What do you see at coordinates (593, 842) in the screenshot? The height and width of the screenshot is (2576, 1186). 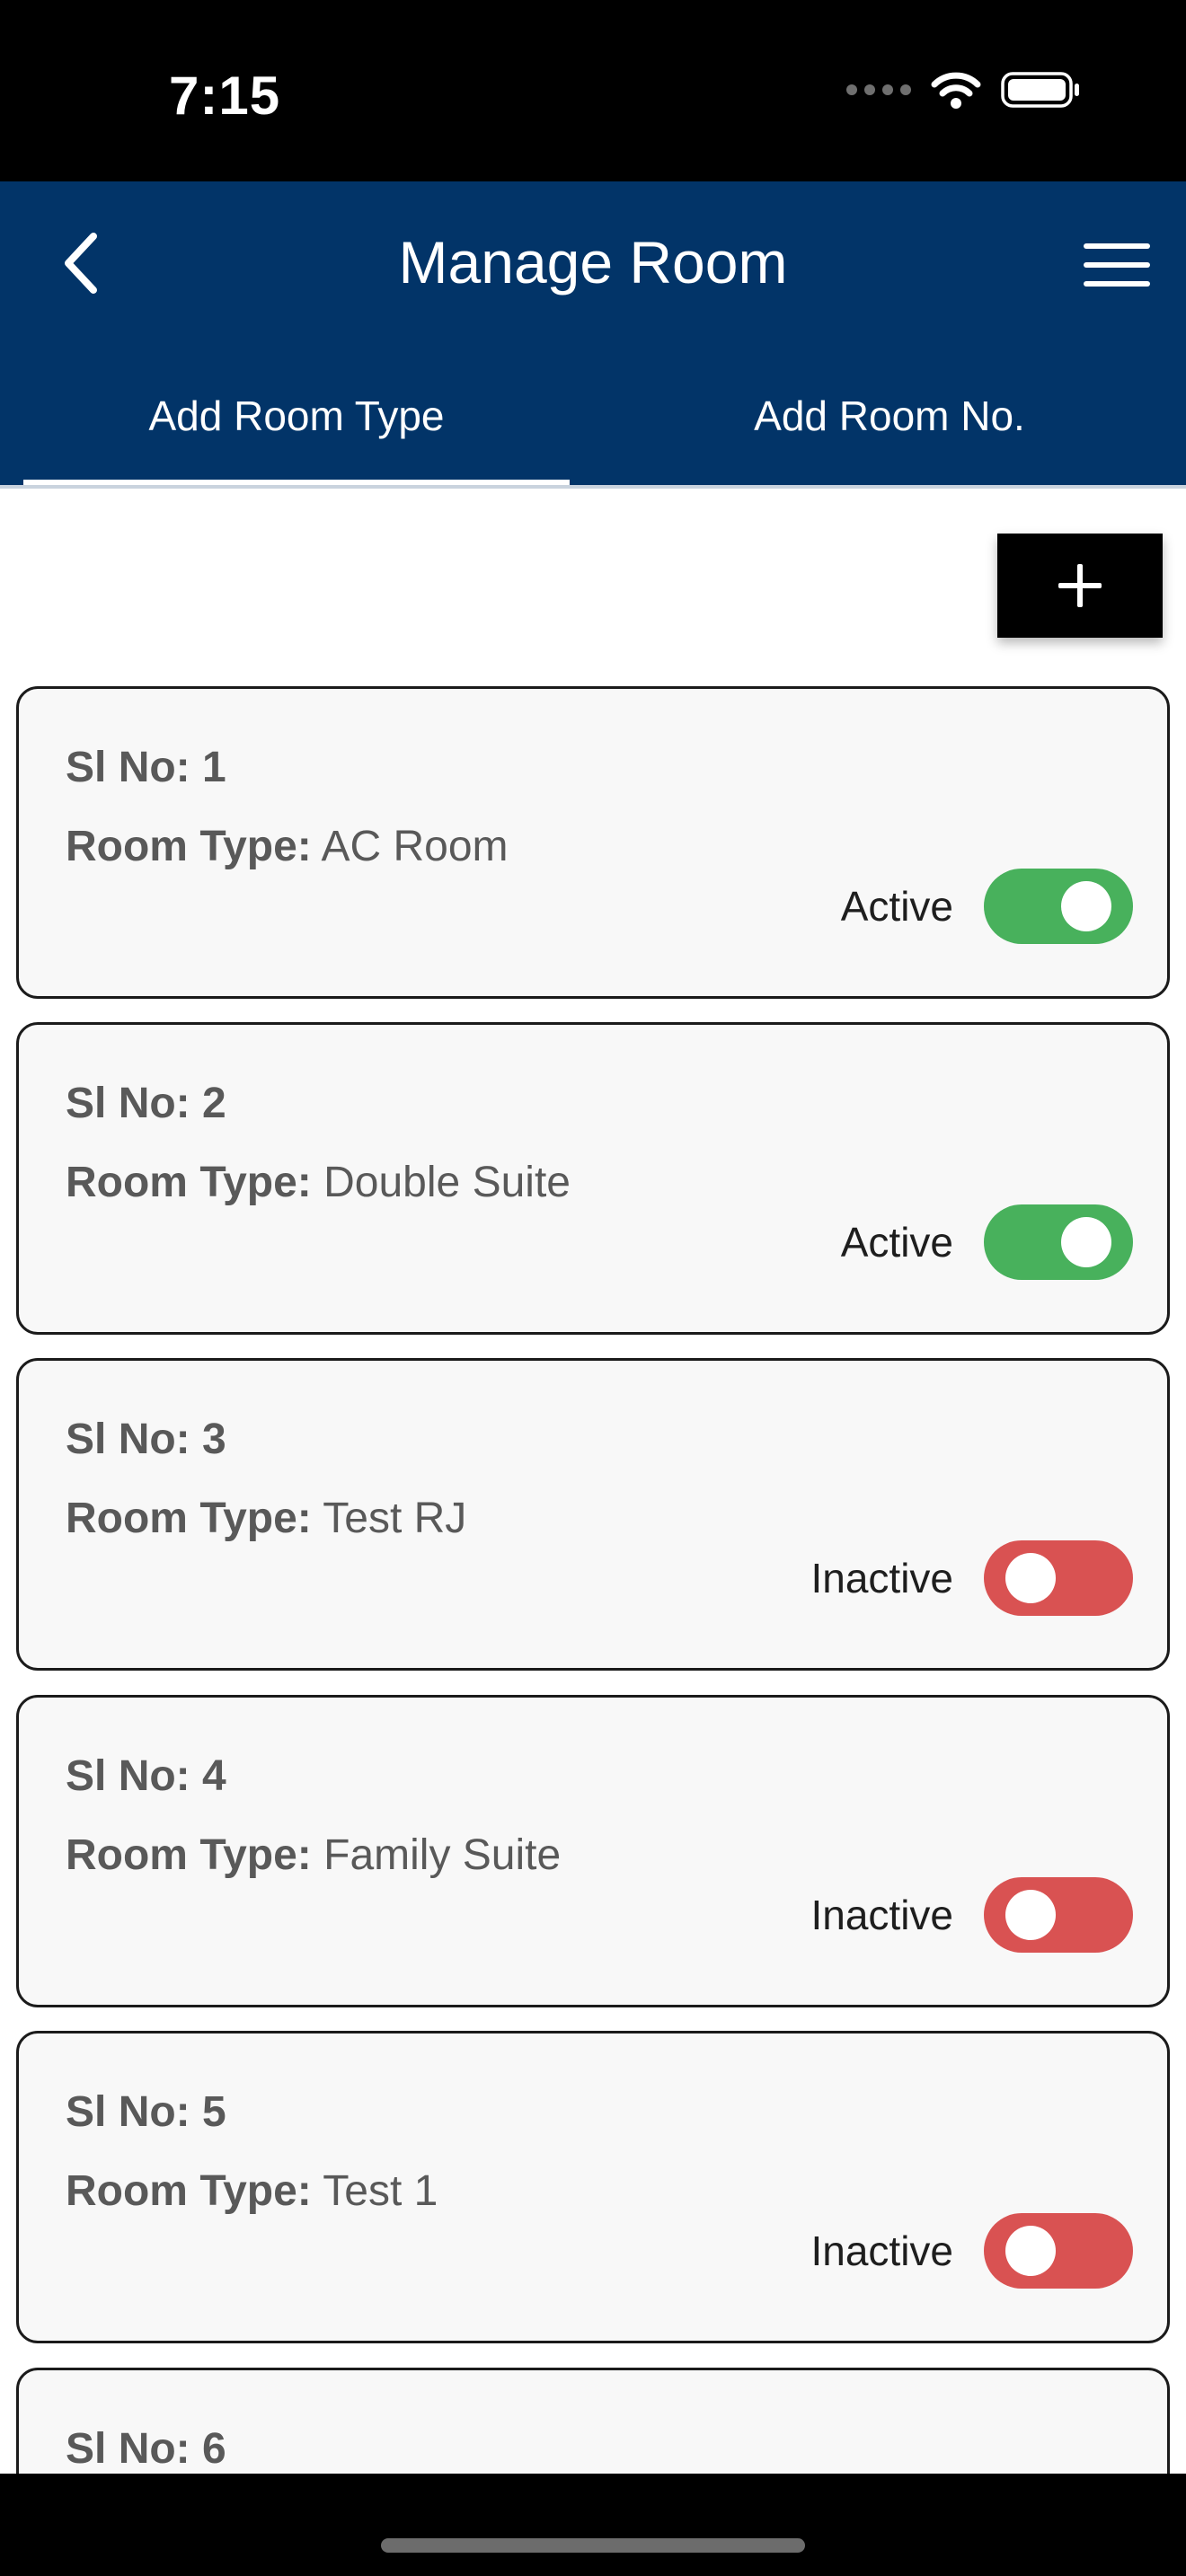 I see `room-type-card: Sl No: 1 Room Type: AC Room Active` at bounding box center [593, 842].